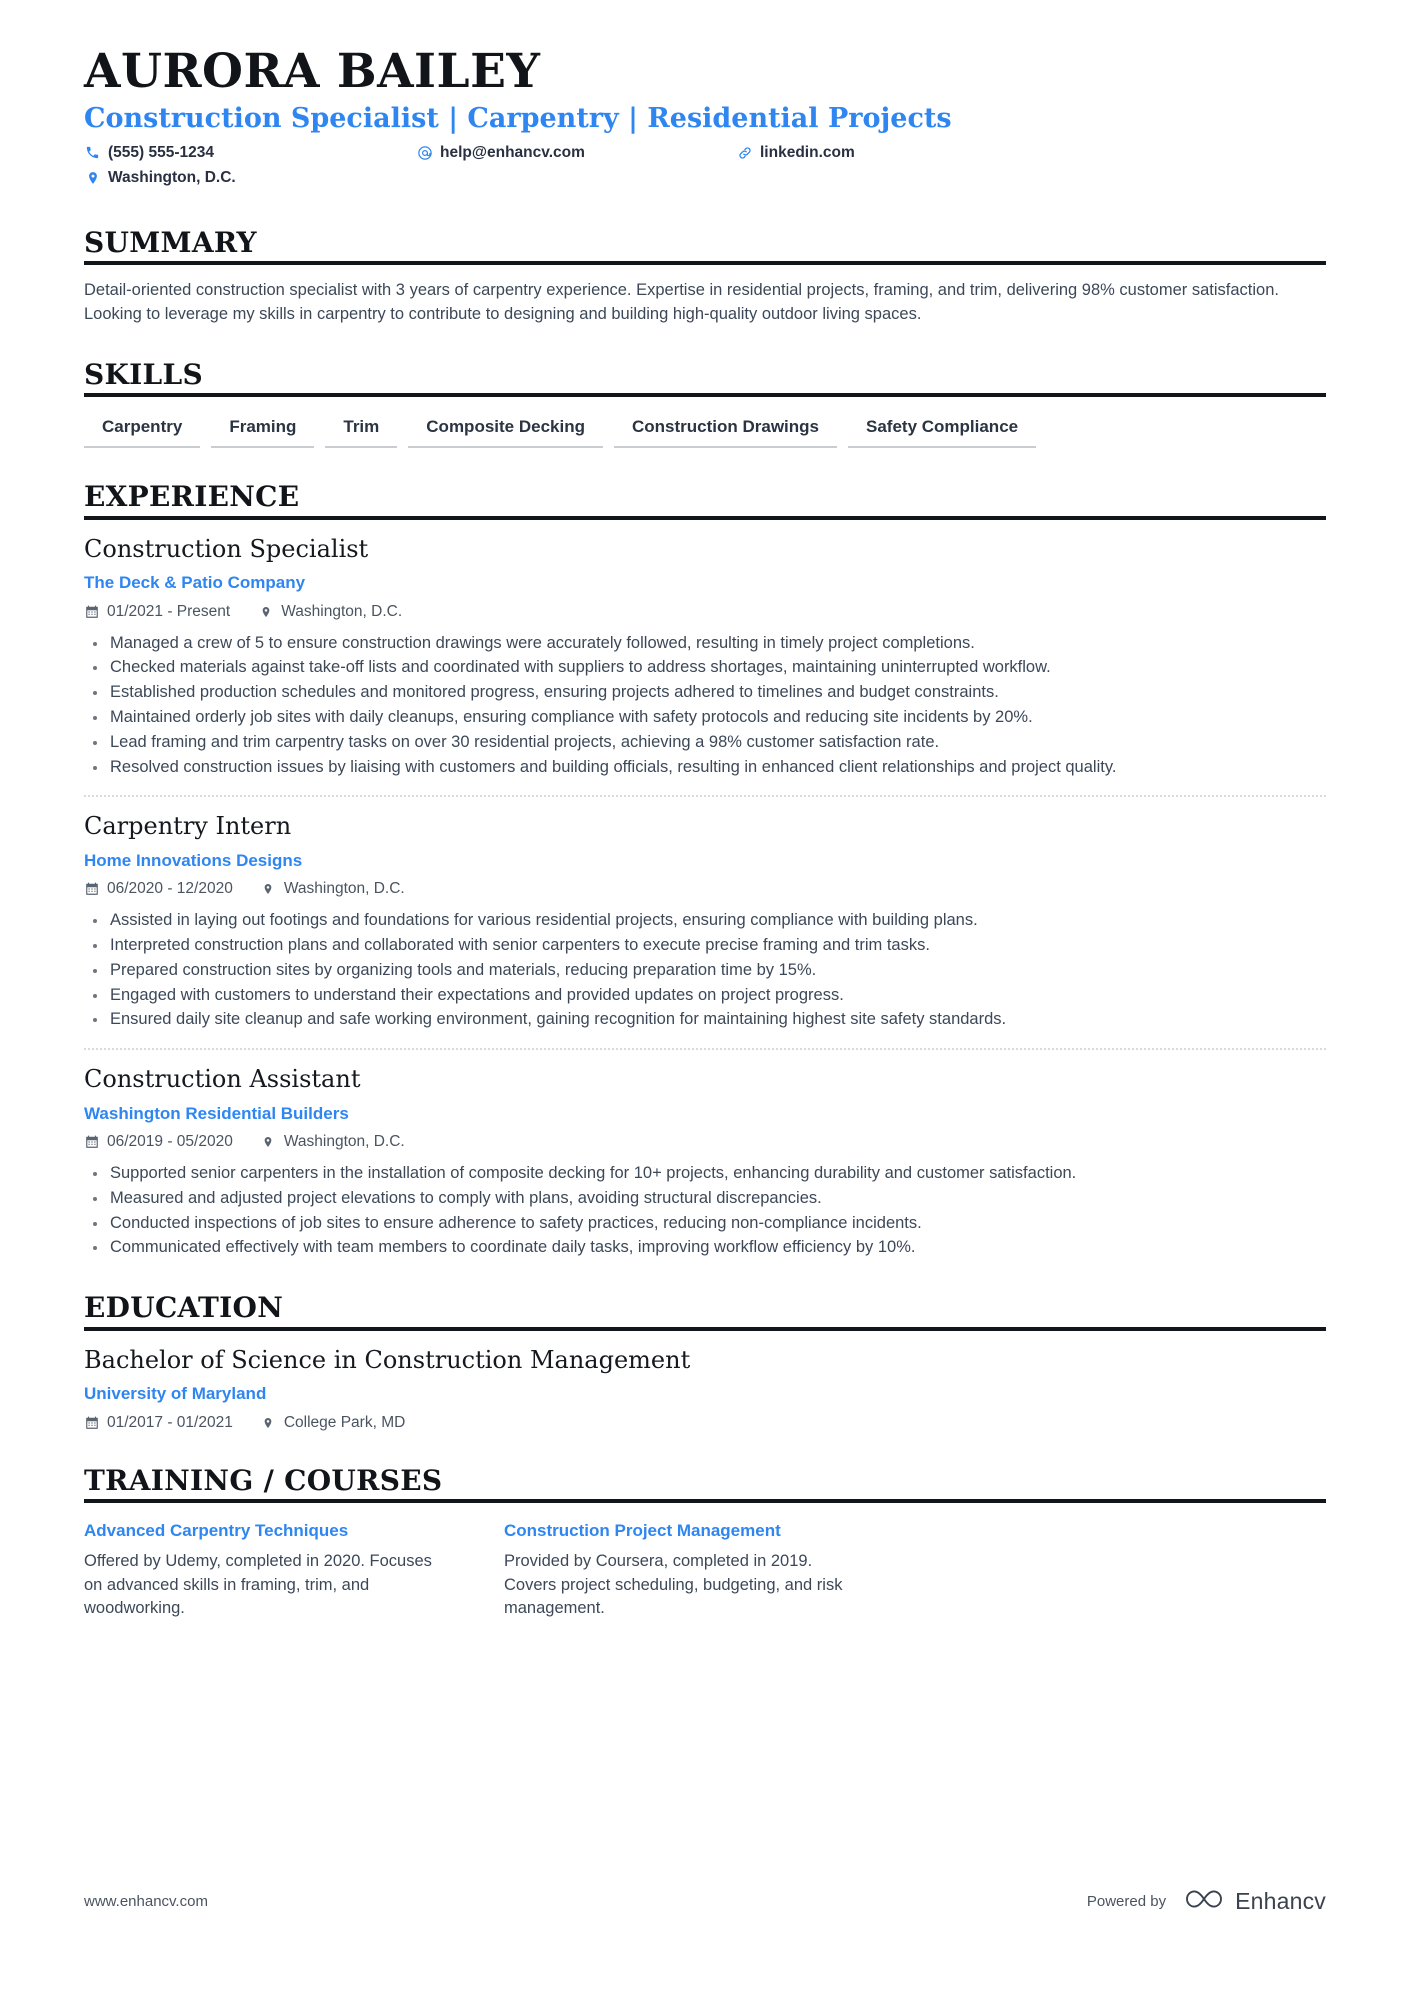  Describe the element at coordinates (512, 152) in the screenshot. I see `contact-email-text: help@enhancv.com` at that location.